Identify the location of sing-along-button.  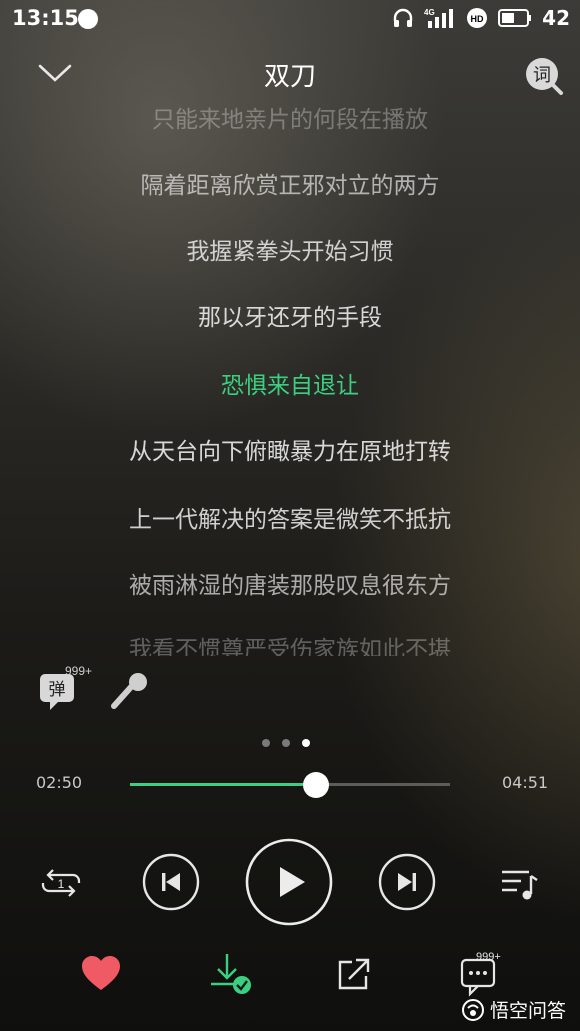
(130, 690).